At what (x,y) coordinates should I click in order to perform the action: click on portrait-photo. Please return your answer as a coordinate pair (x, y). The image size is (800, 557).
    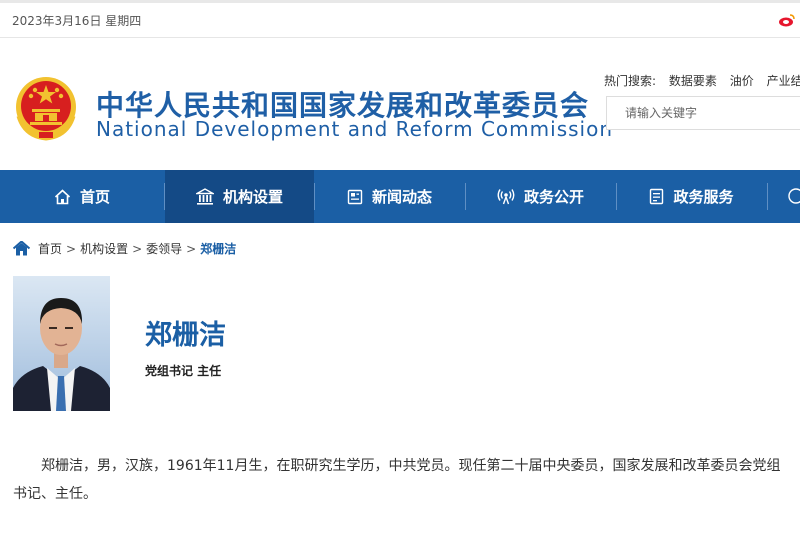
    Looking at the image, I should click on (61, 343).